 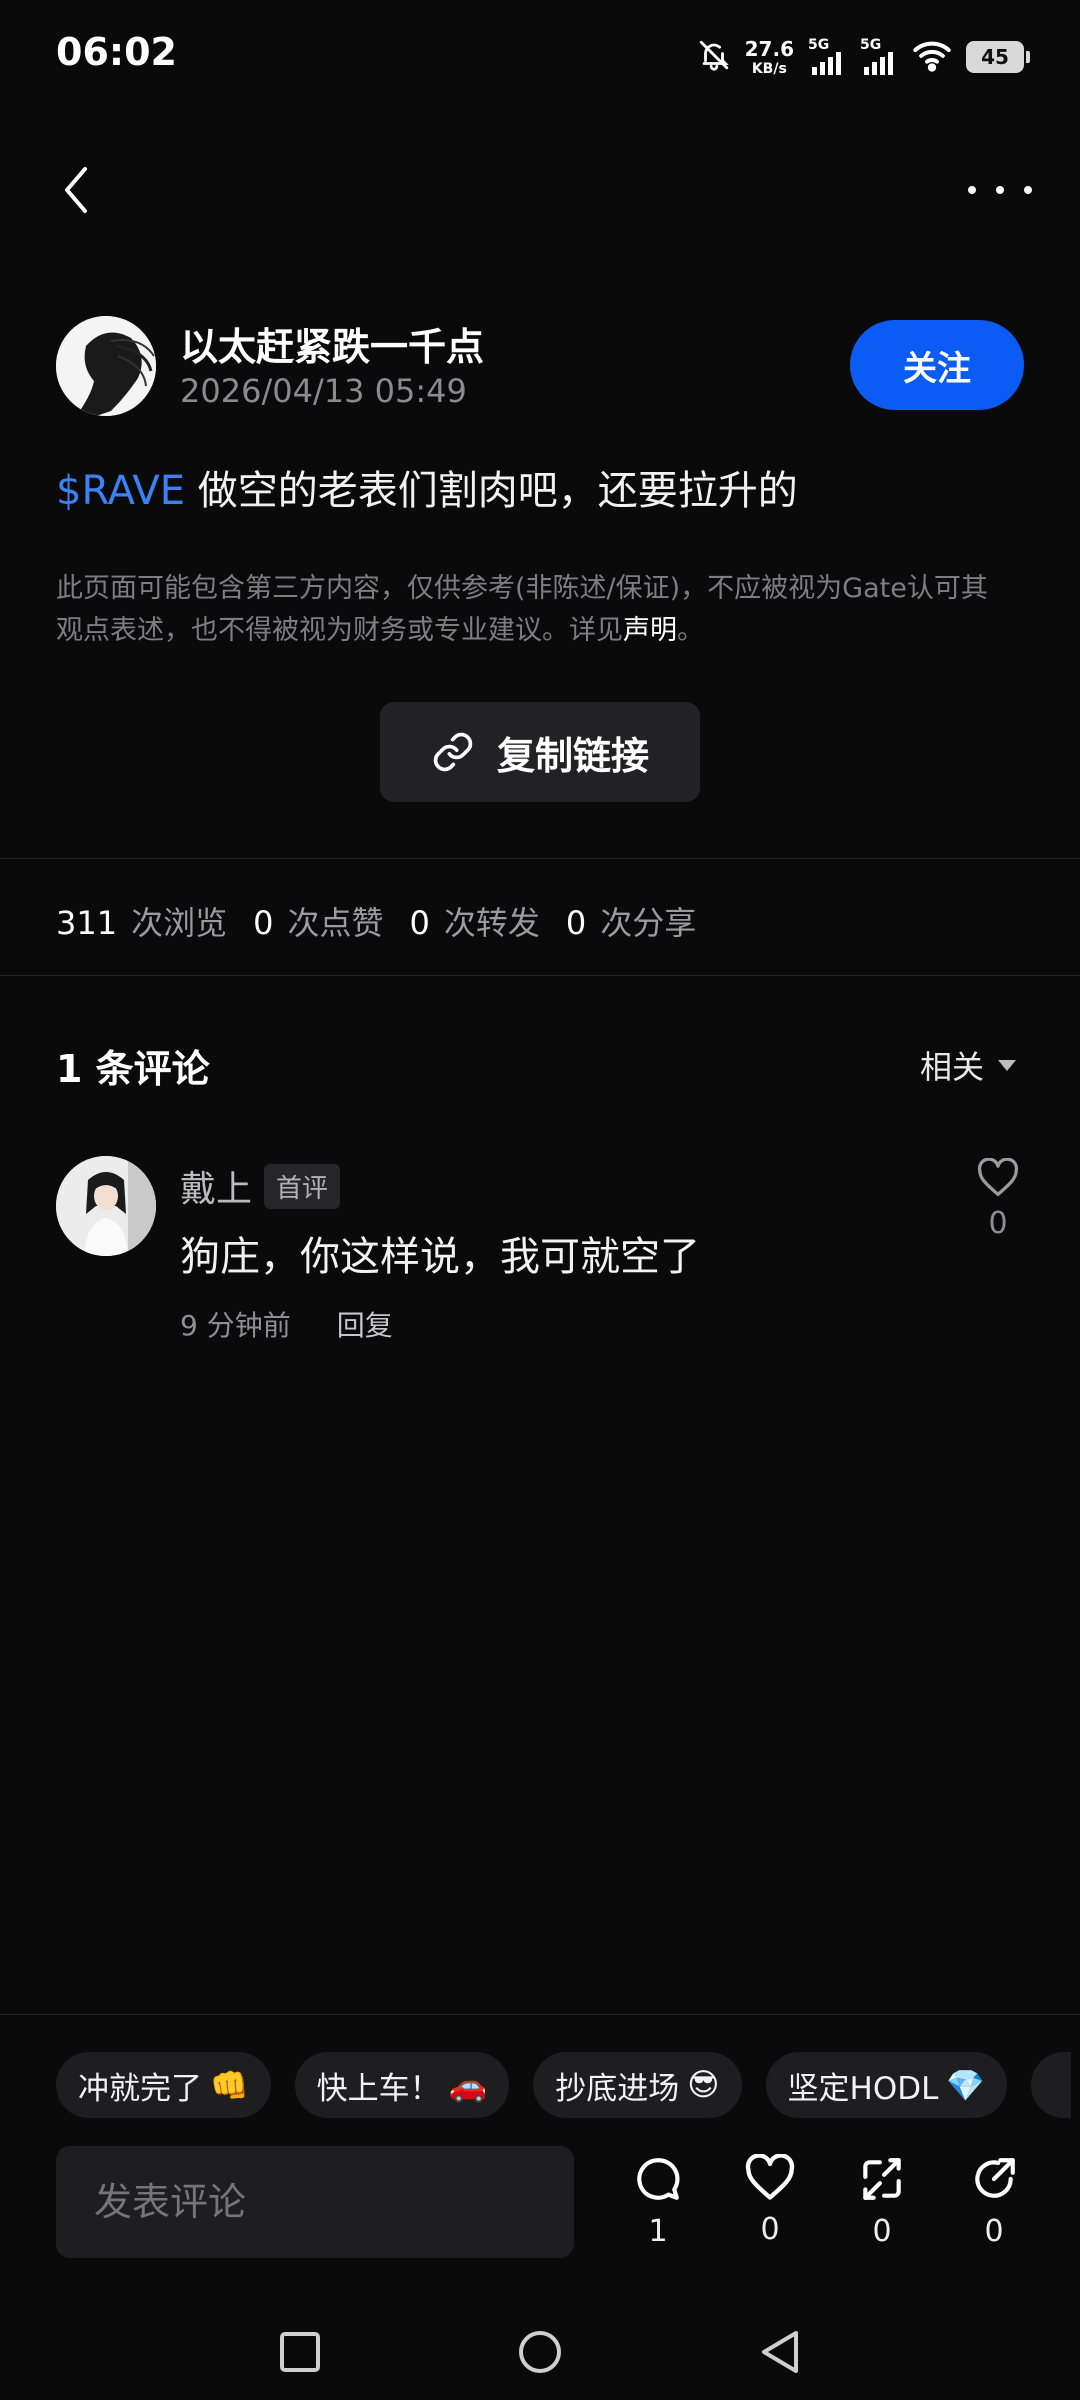 I want to click on more-icon, so click(x=972, y=190).